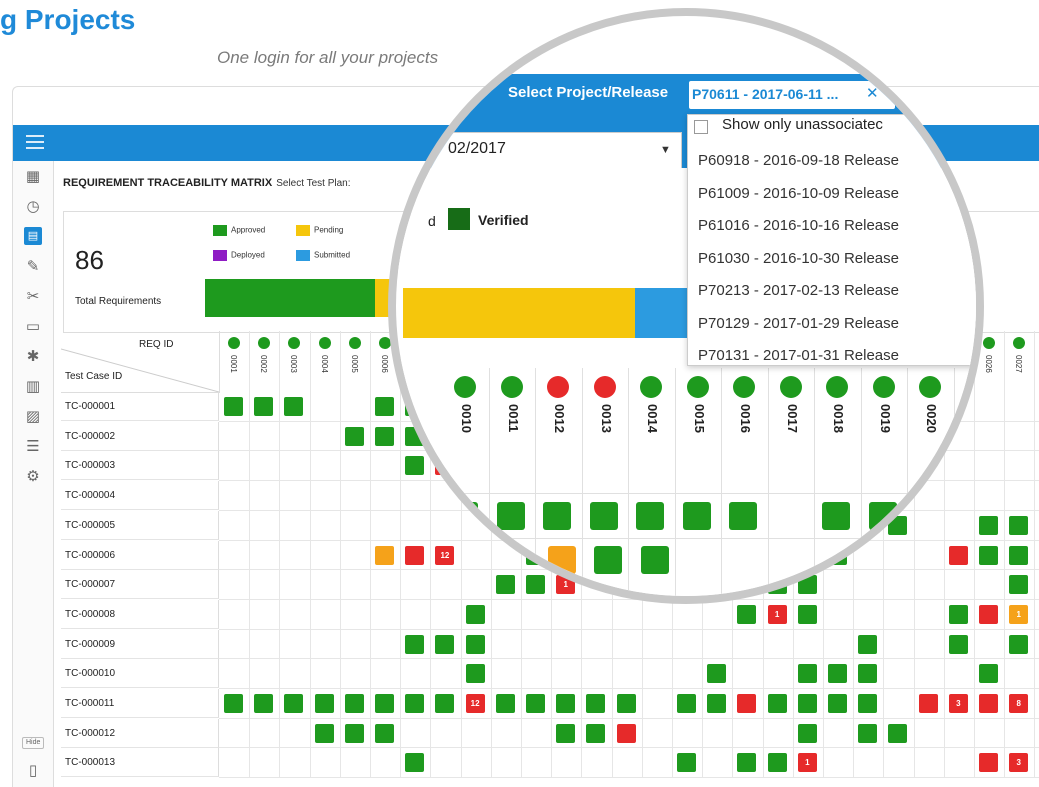  I want to click on test-case-row: TC-000003, so click(140, 466).